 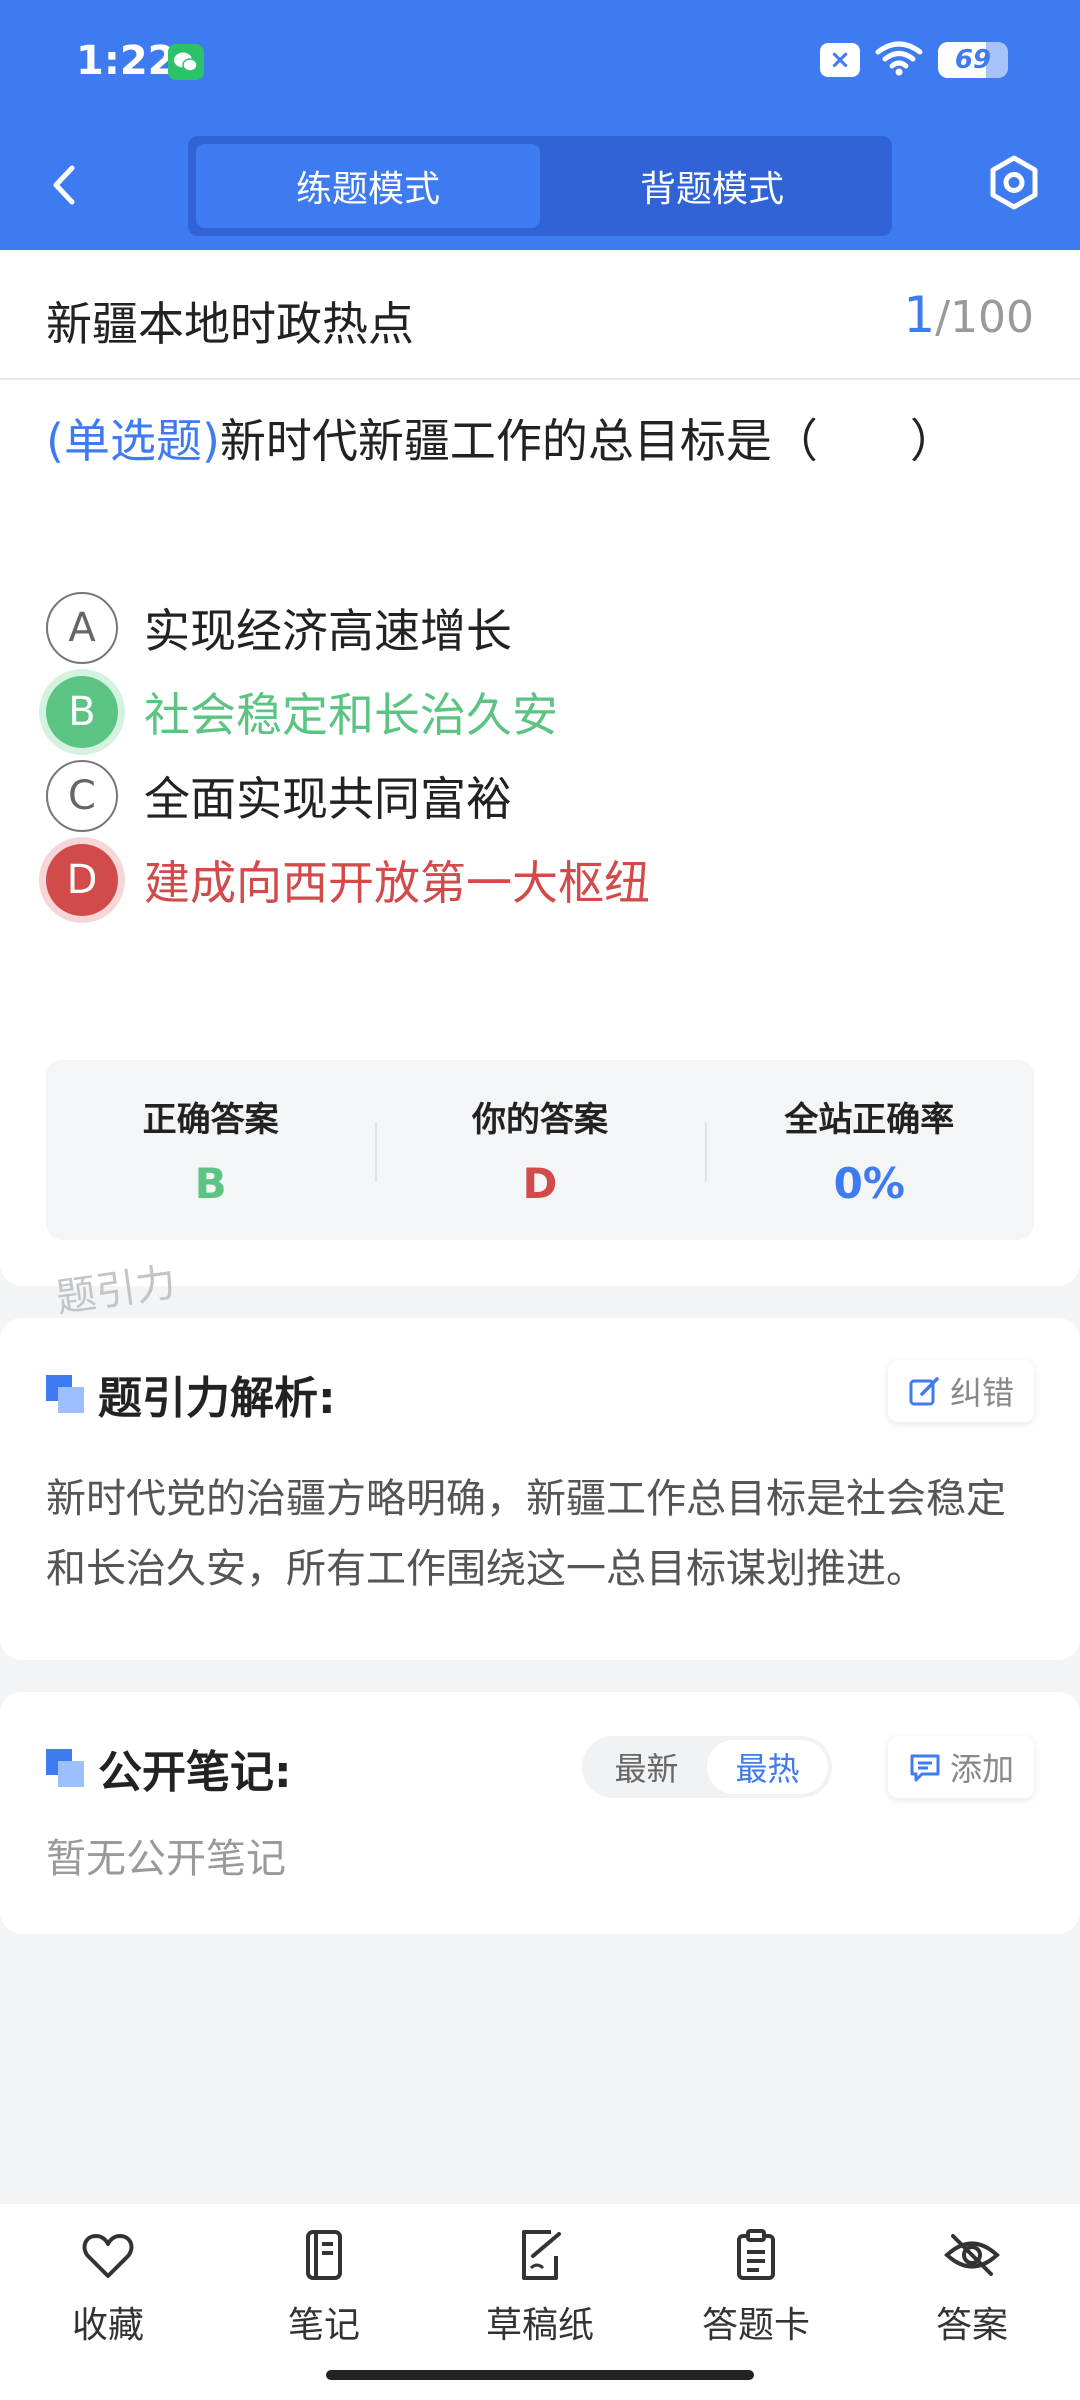 What do you see at coordinates (924, 1391) in the screenshot?
I see `edit-icon` at bounding box center [924, 1391].